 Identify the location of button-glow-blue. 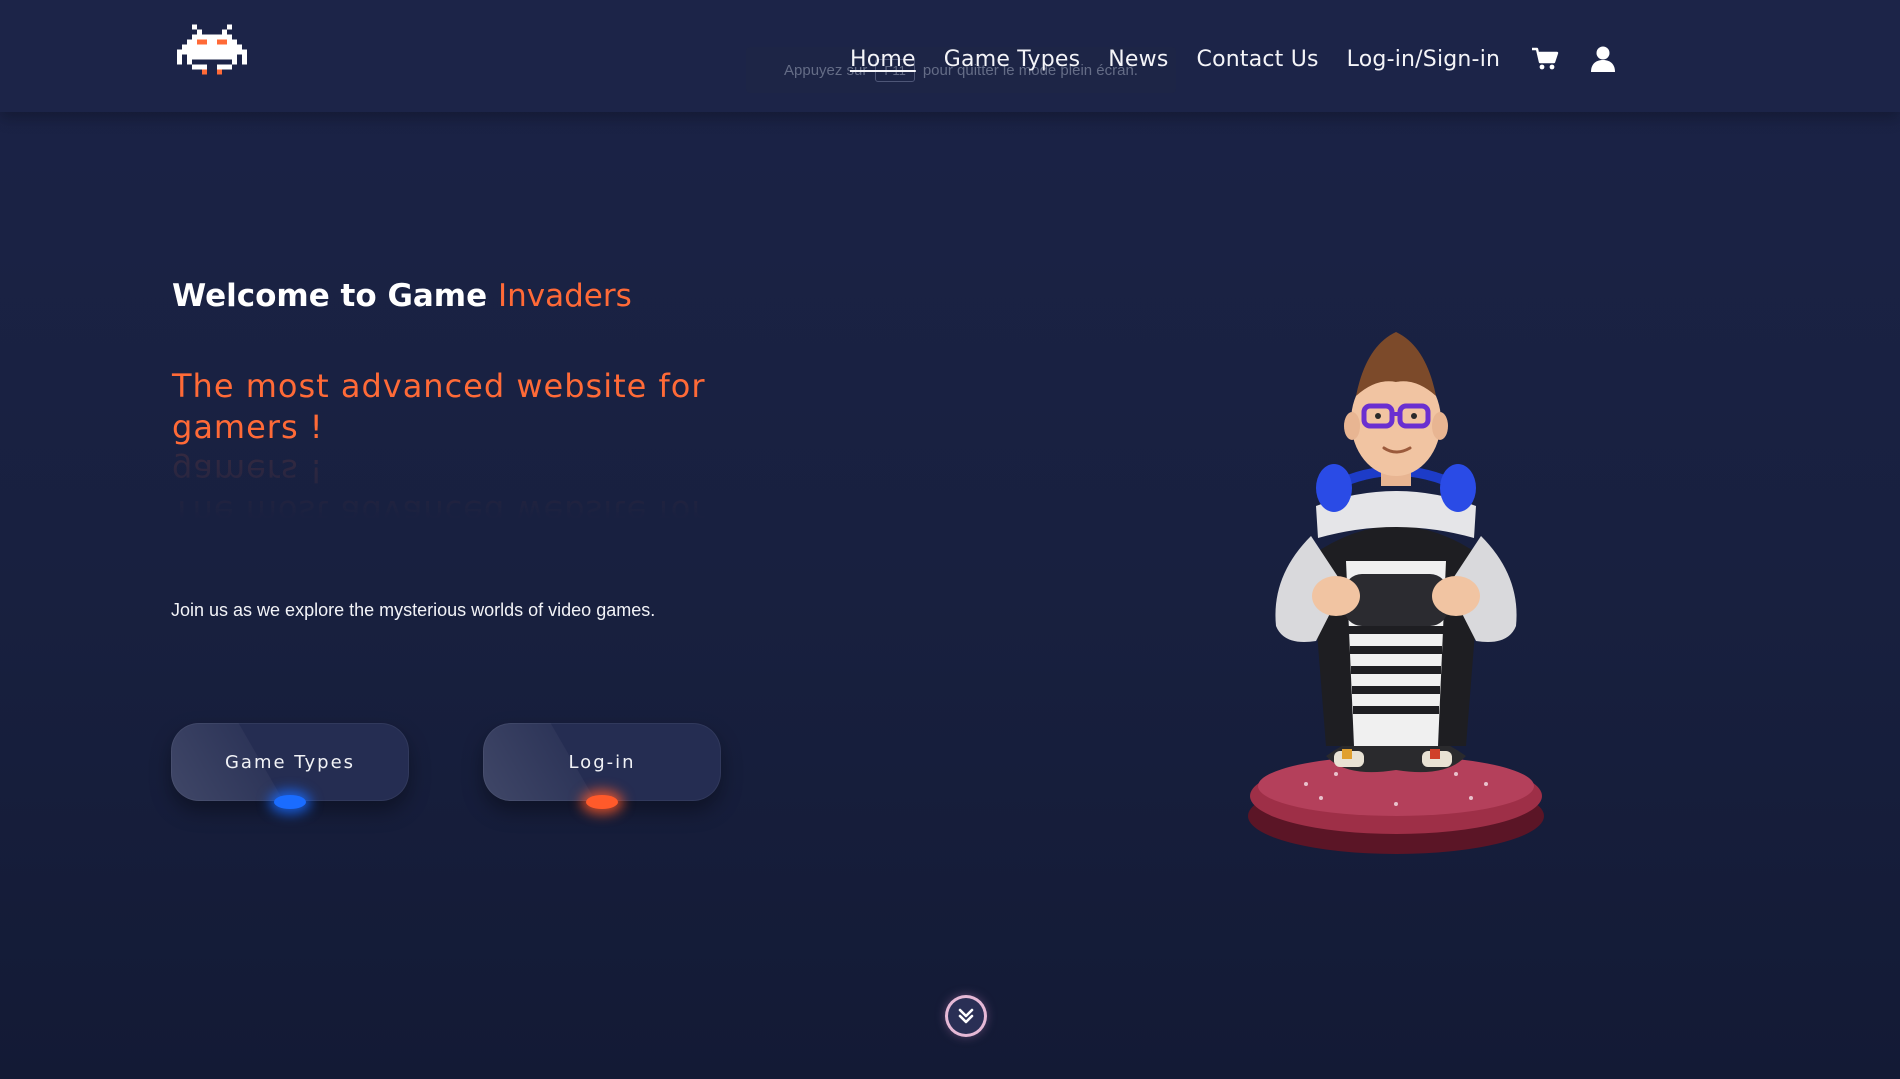
(290, 802).